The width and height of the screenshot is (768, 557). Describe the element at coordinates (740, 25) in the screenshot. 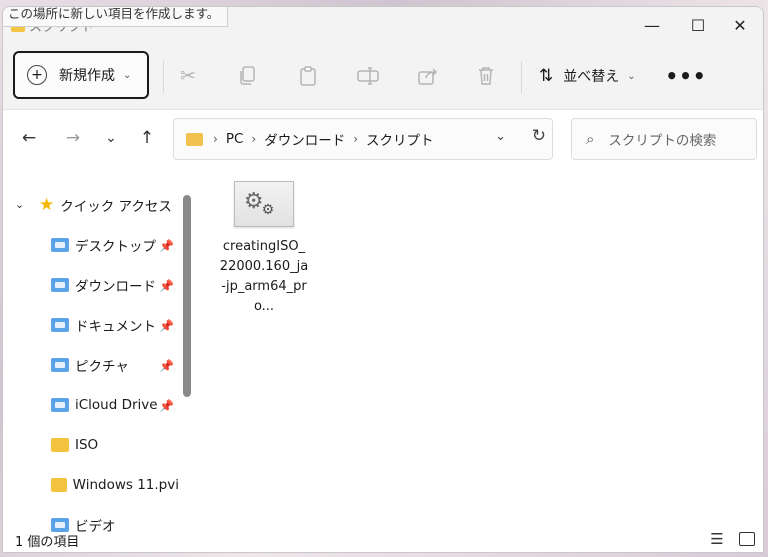

I see `close-button: ✕` at that location.